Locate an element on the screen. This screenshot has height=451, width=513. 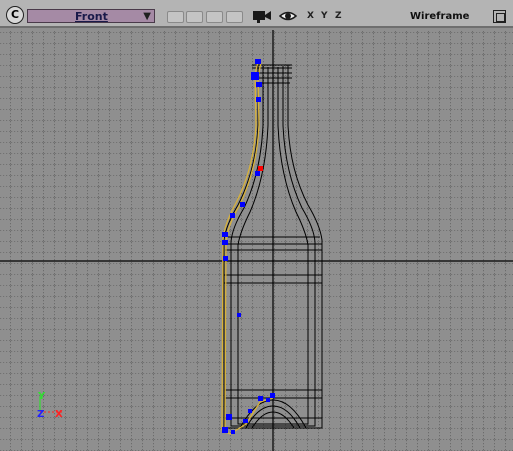
eye-icon is located at coordinates (288, 16).